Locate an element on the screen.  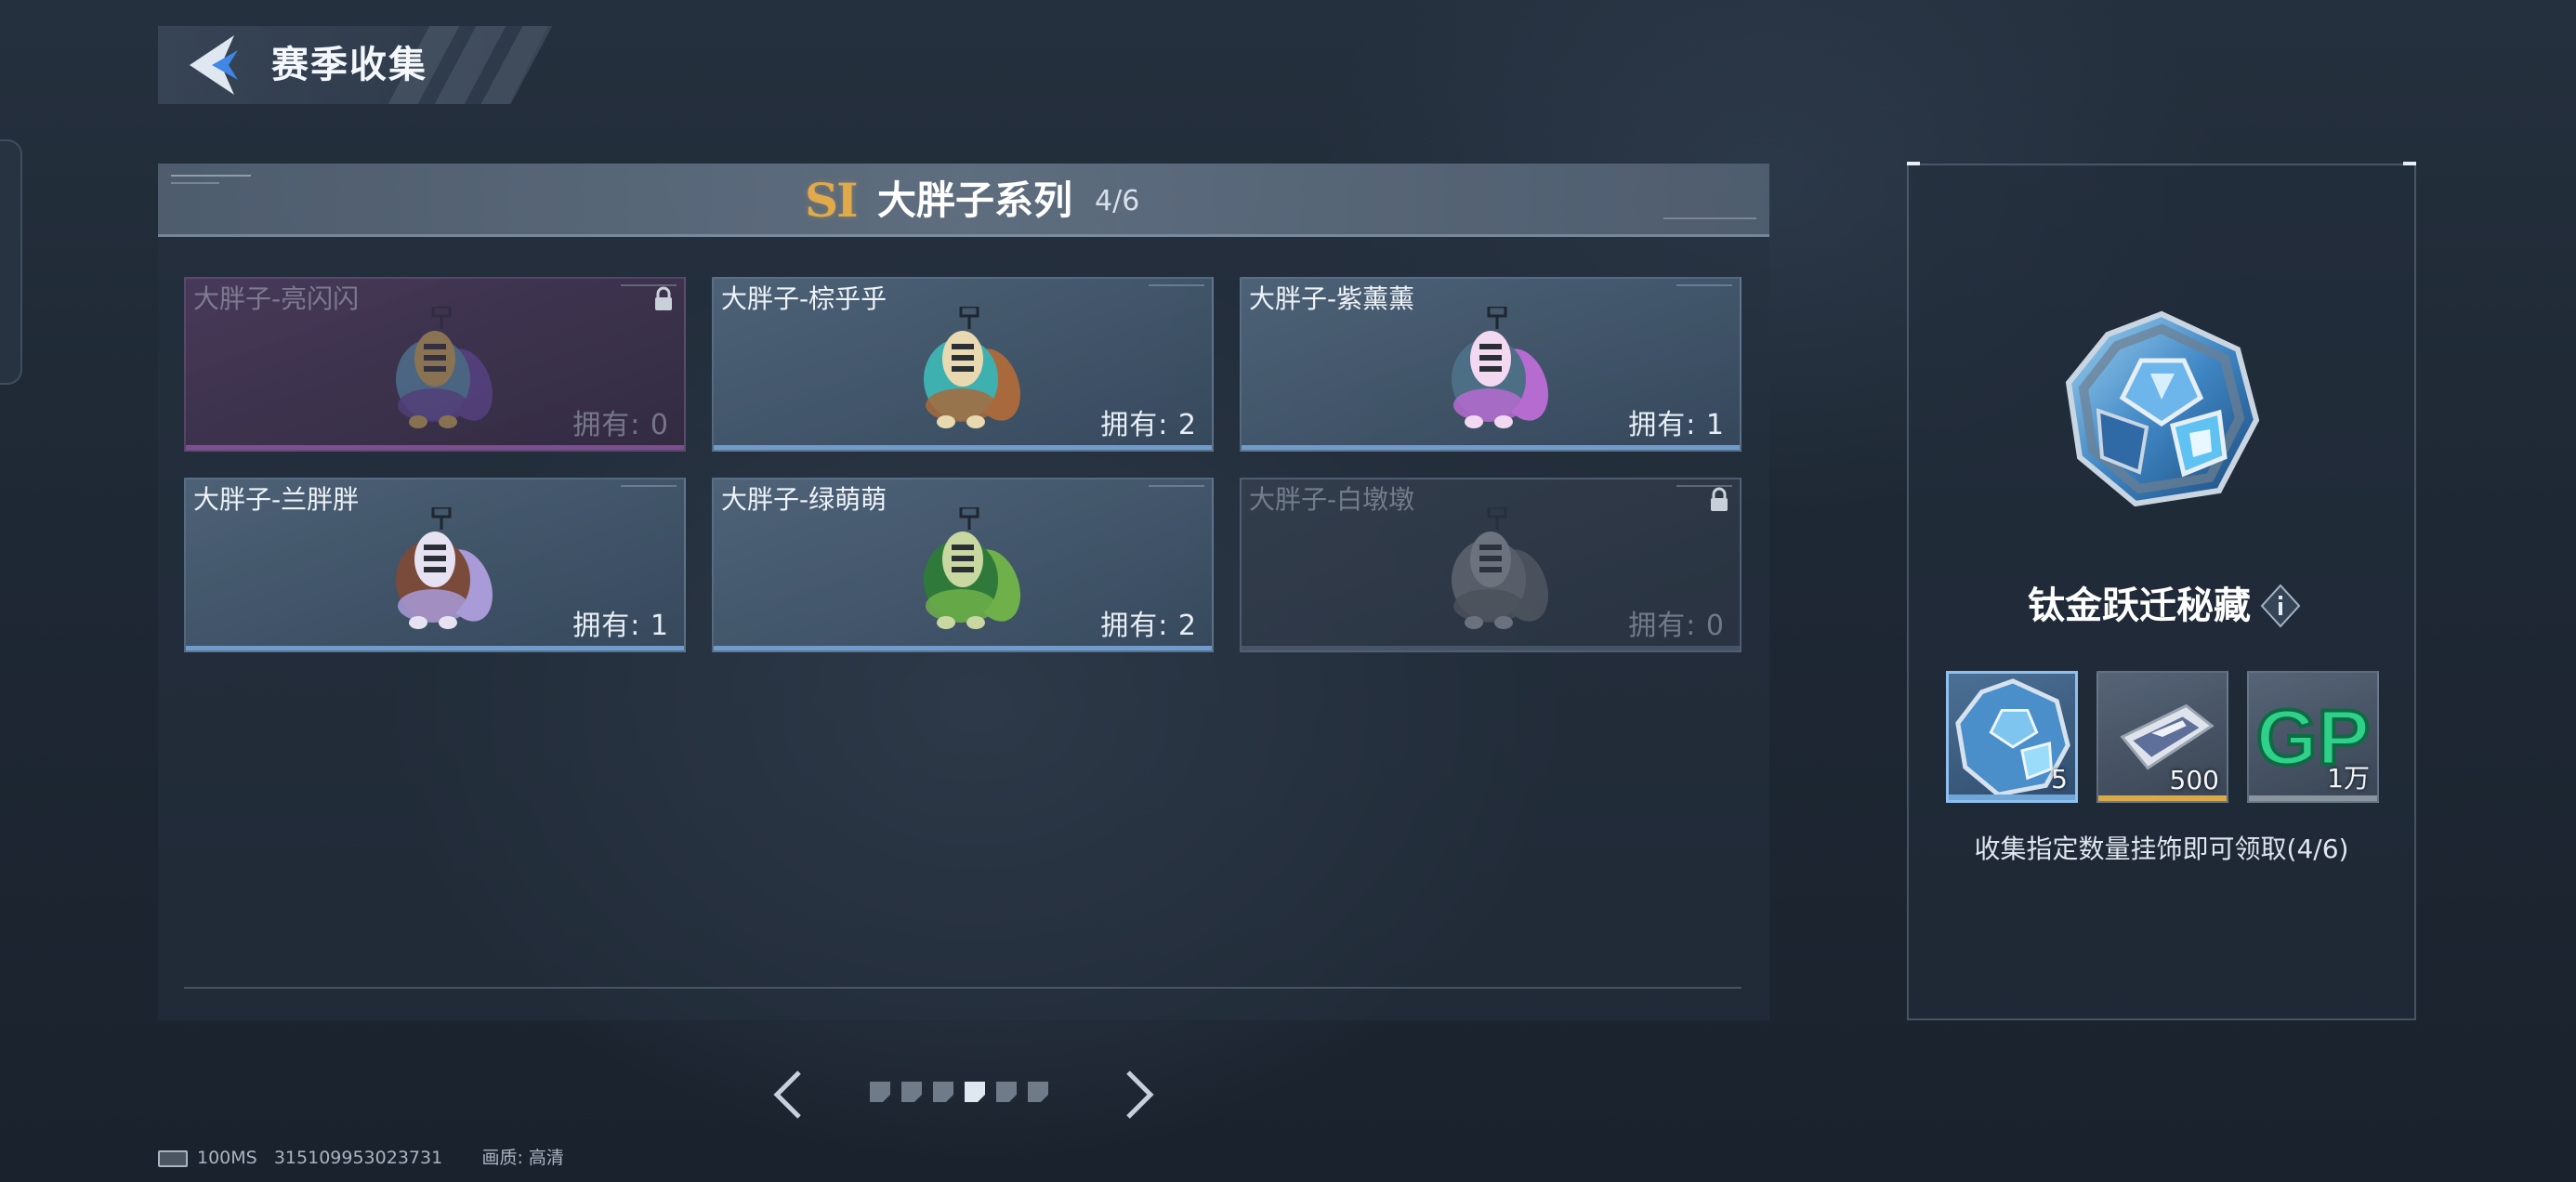
collection-card: 大胖子-棕乎乎 拥有: 2 is located at coordinates (963, 364).